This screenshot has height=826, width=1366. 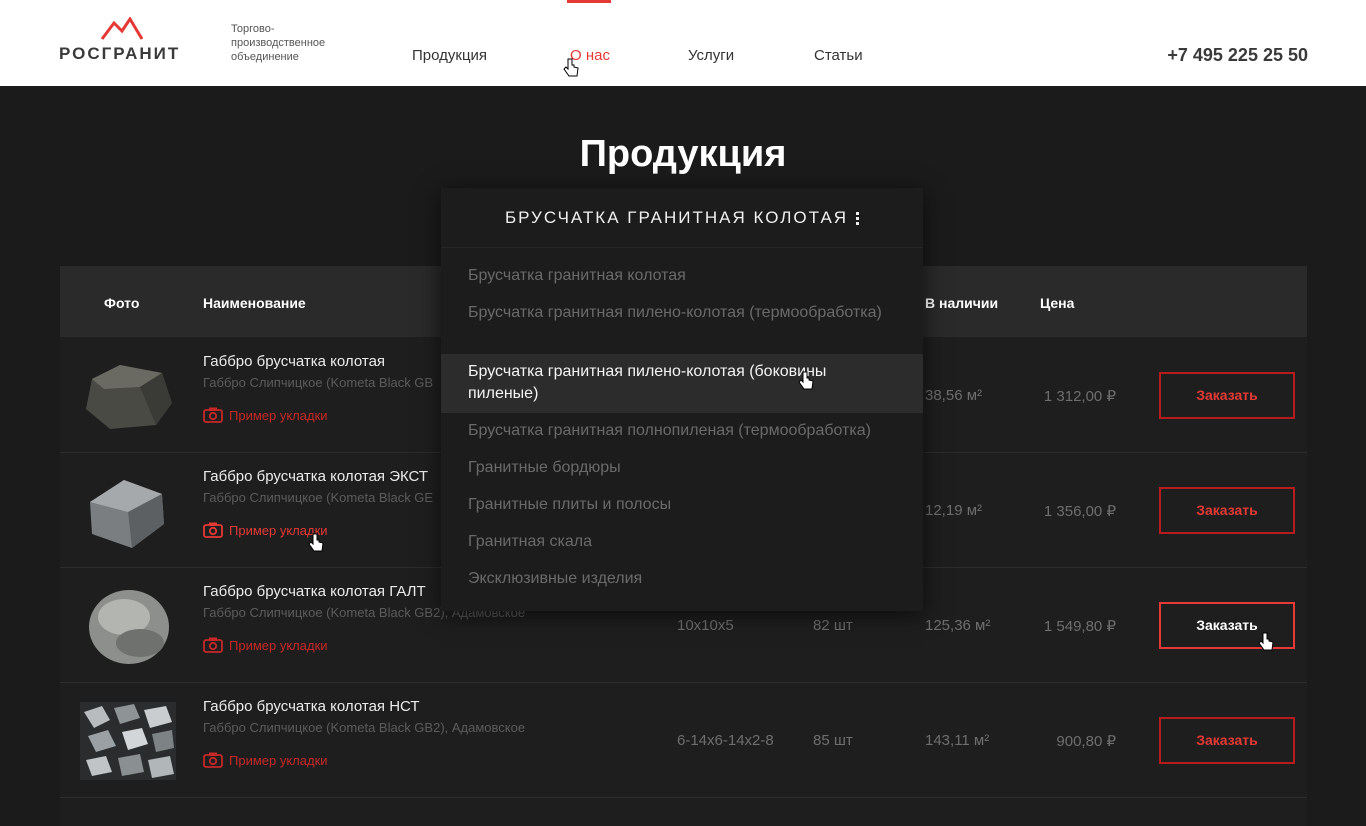 What do you see at coordinates (124, 42) in the screenshot?
I see `logo: РОСГРАНИТ` at bounding box center [124, 42].